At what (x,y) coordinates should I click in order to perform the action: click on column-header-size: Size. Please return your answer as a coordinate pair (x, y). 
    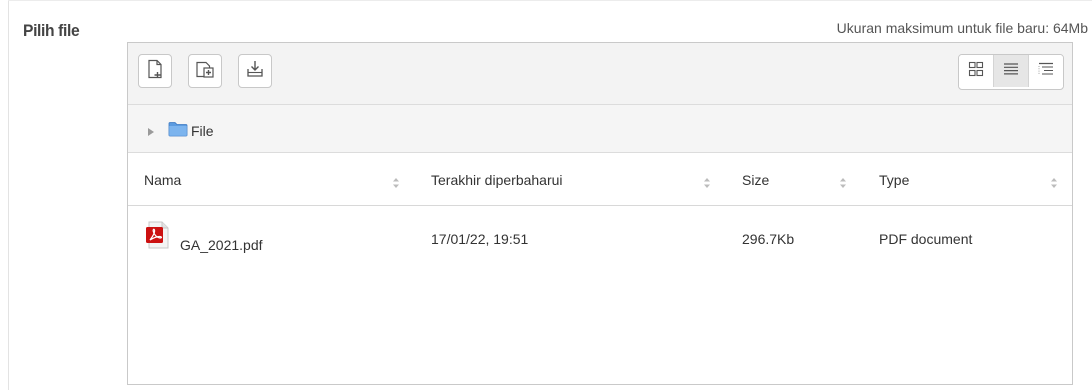
    Looking at the image, I should click on (755, 180).